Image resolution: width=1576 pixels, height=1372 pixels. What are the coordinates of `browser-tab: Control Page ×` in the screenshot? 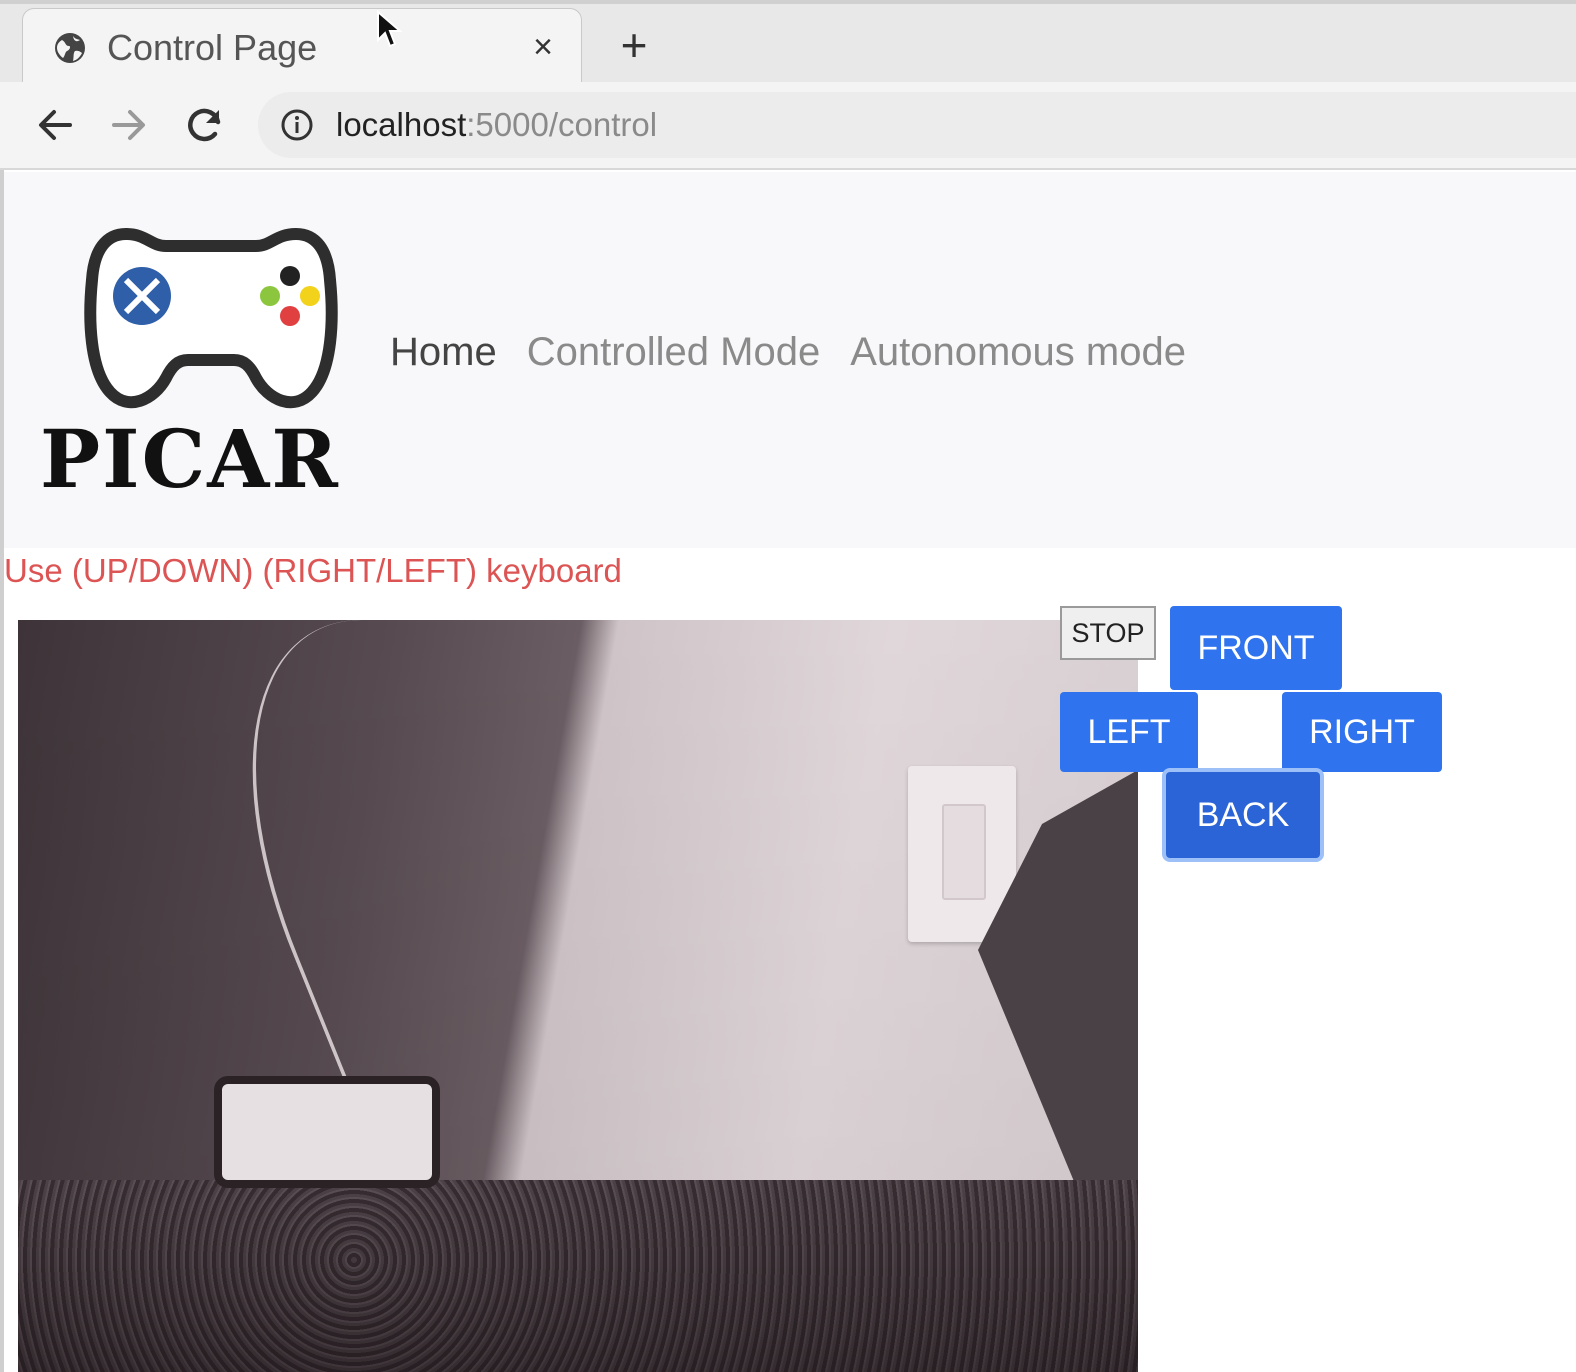 It's located at (302, 47).